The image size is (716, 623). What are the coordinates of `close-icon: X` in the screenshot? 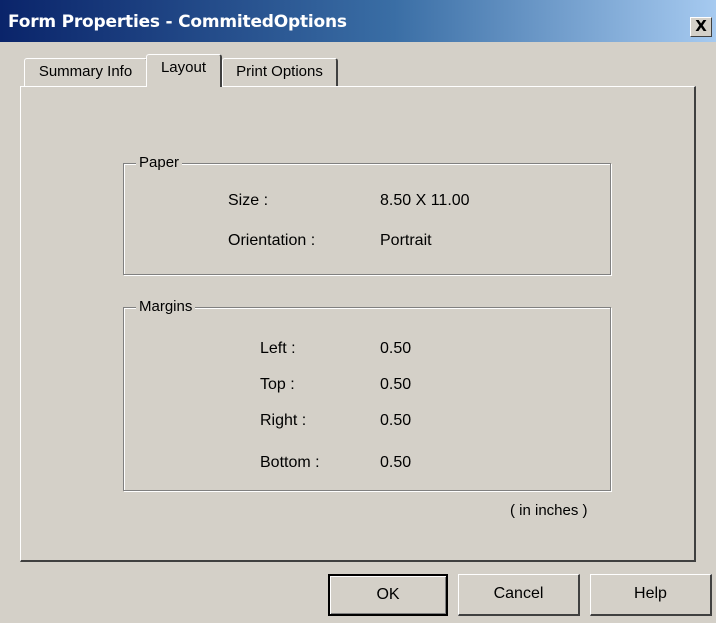 It's located at (701, 26).